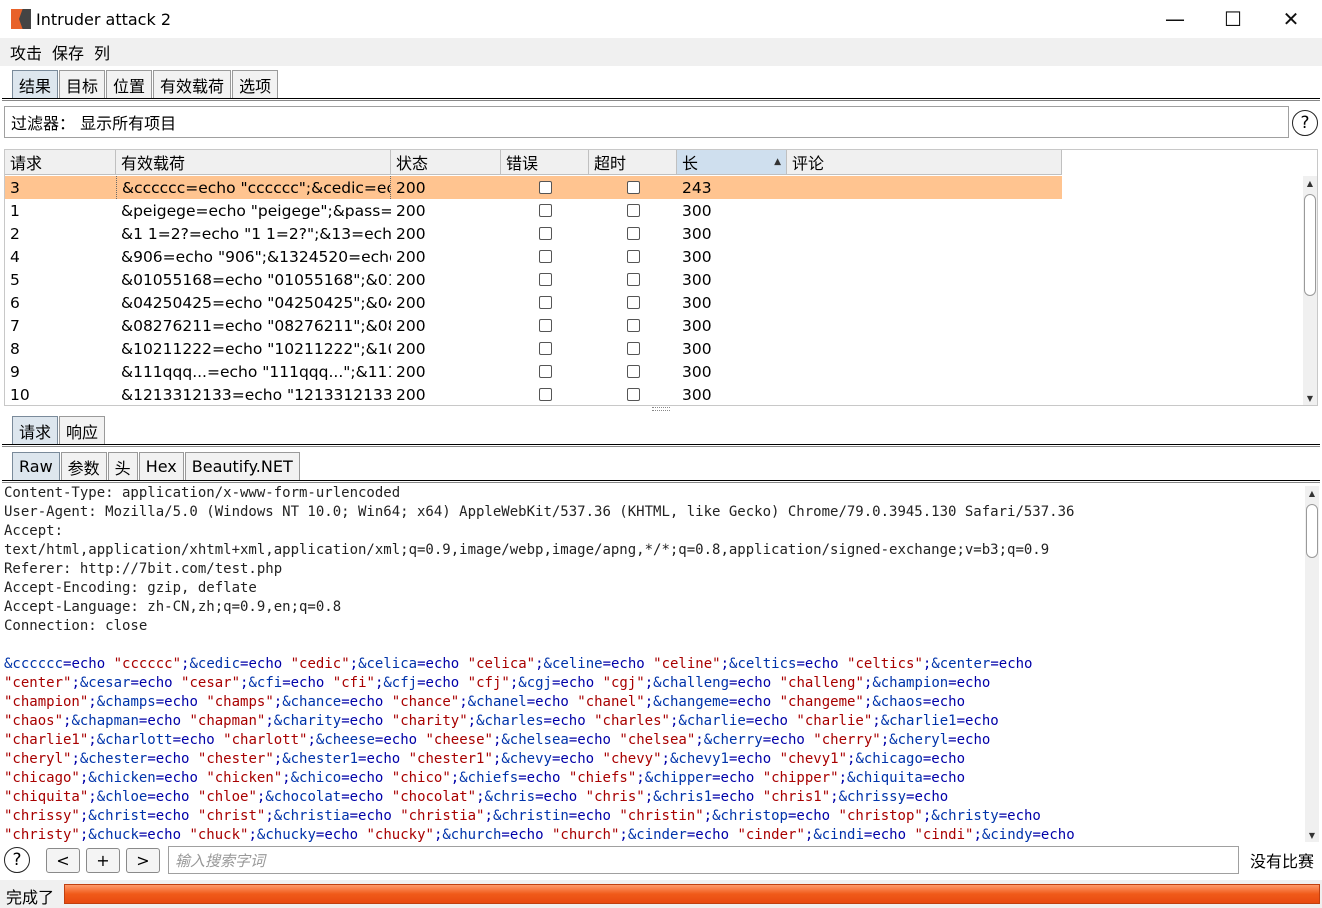 This screenshot has height=908, width=1322. I want to click on menu-attack: 攻击, so click(26, 52).